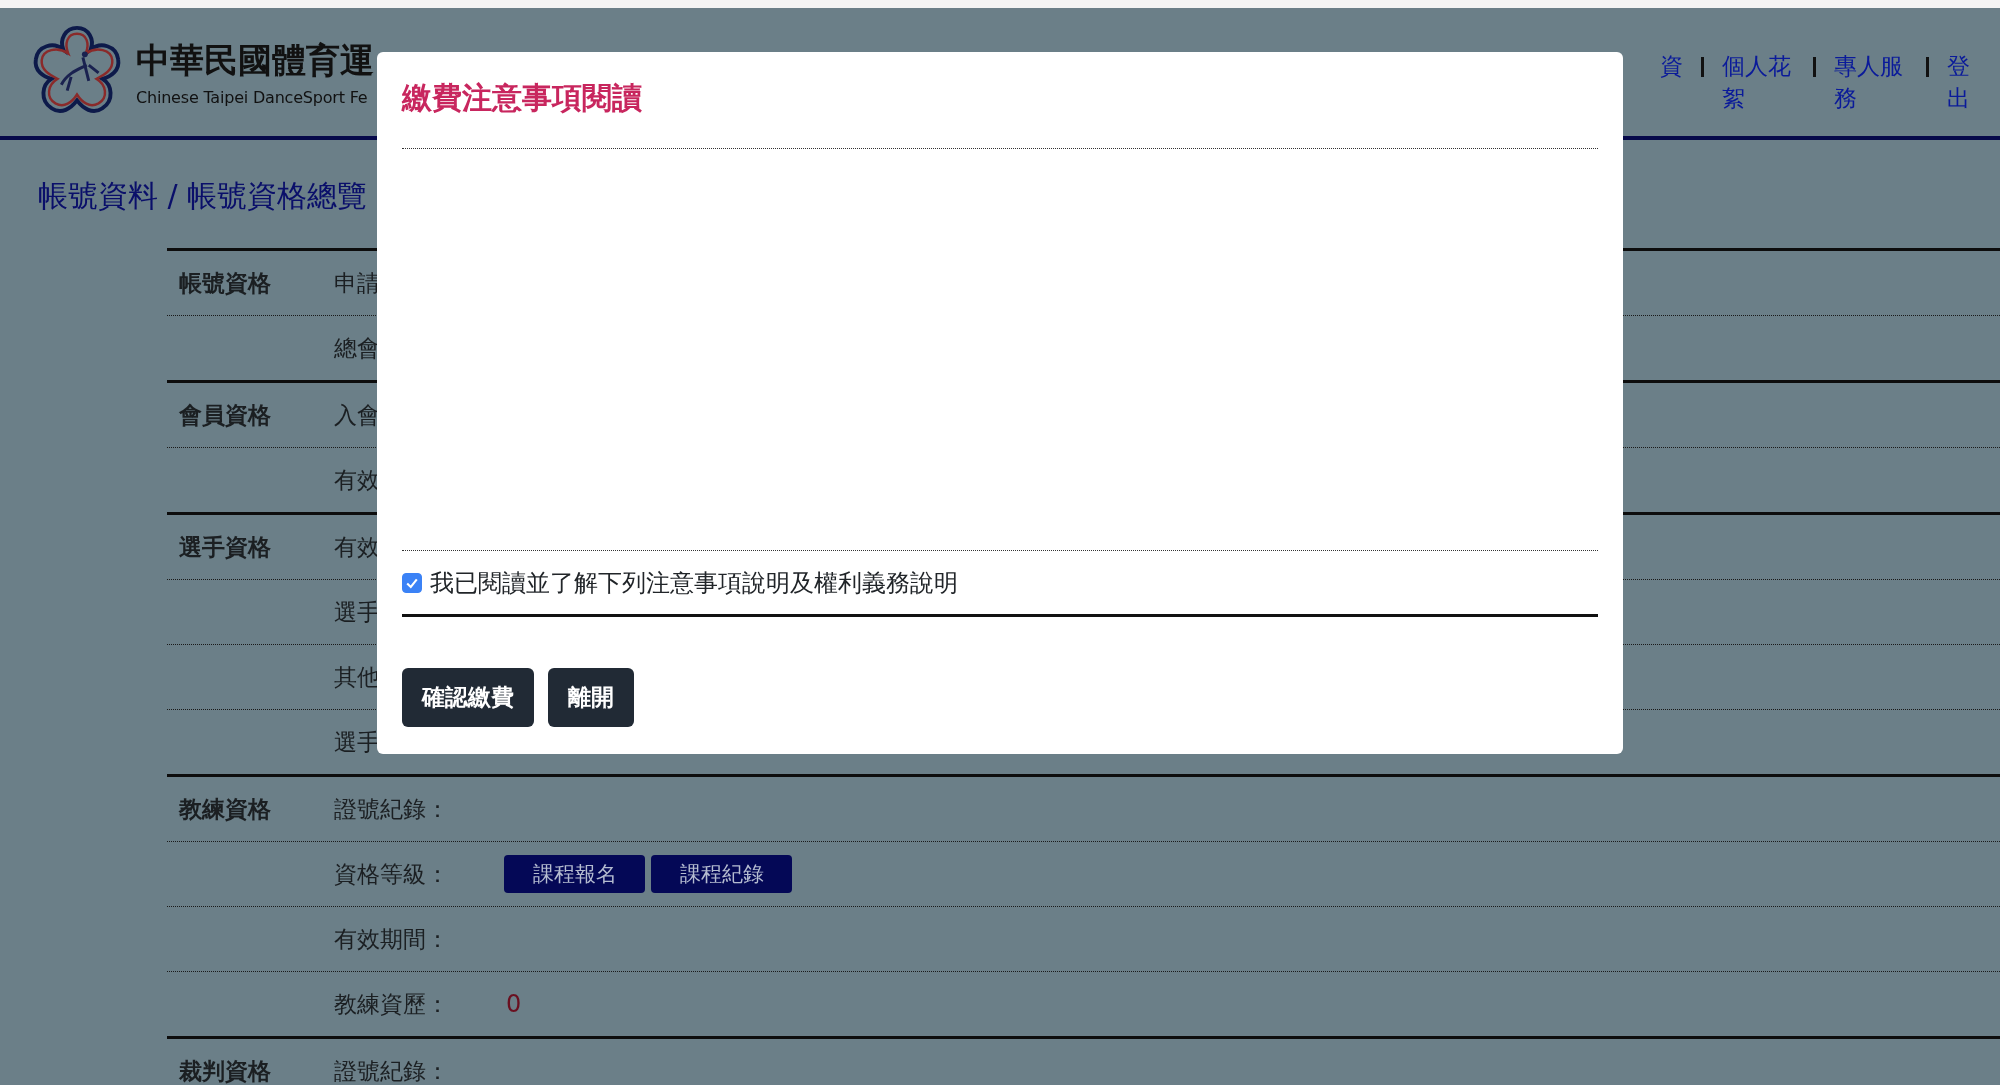  What do you see at coordinates (1000, 113) in the screenshot?
I see `modal-title: 繳費注意事項閱讀` at bounding box center [1000, 113].